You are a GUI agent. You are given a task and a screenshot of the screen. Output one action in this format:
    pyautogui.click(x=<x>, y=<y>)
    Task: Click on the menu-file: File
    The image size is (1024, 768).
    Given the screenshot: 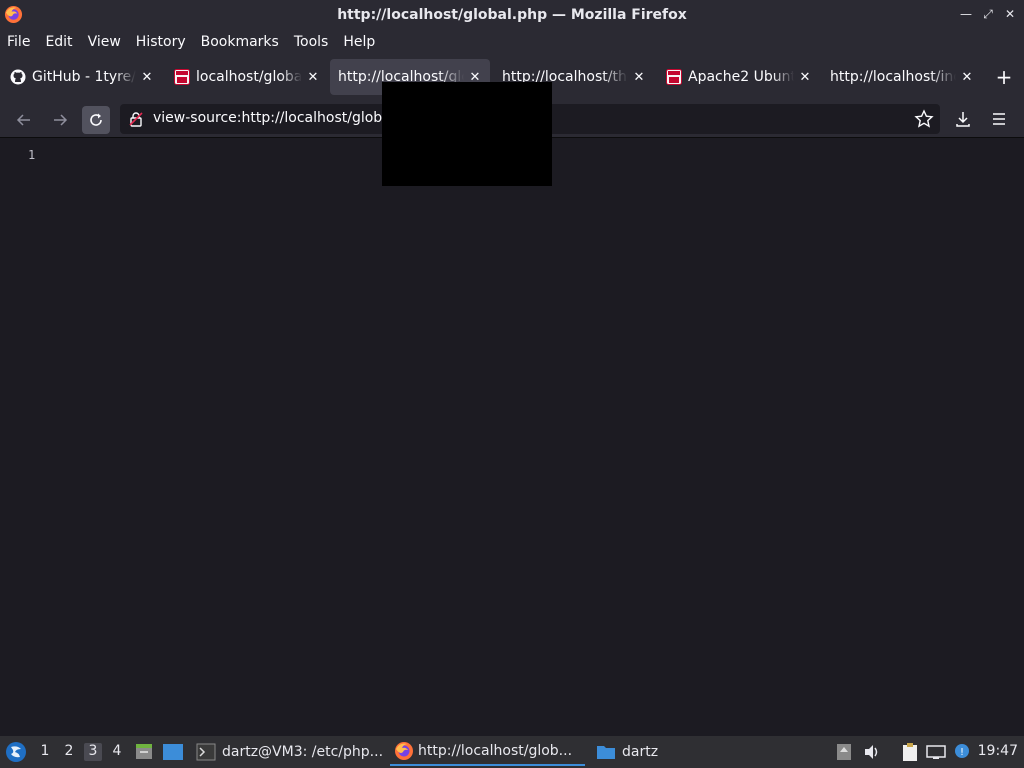 What is the action you would take?
    pyautogui.click(x=18, y=42)
    